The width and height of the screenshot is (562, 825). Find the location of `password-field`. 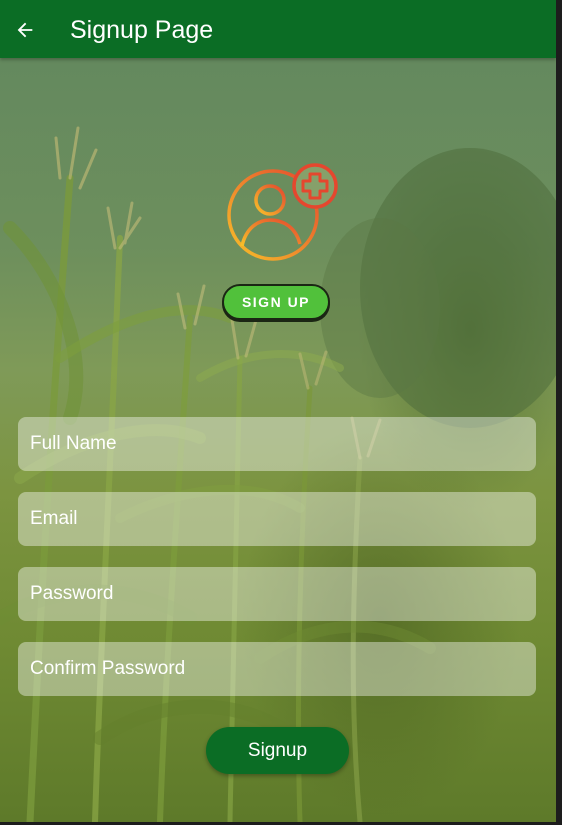

password-field is located at coordinates (277, 594).